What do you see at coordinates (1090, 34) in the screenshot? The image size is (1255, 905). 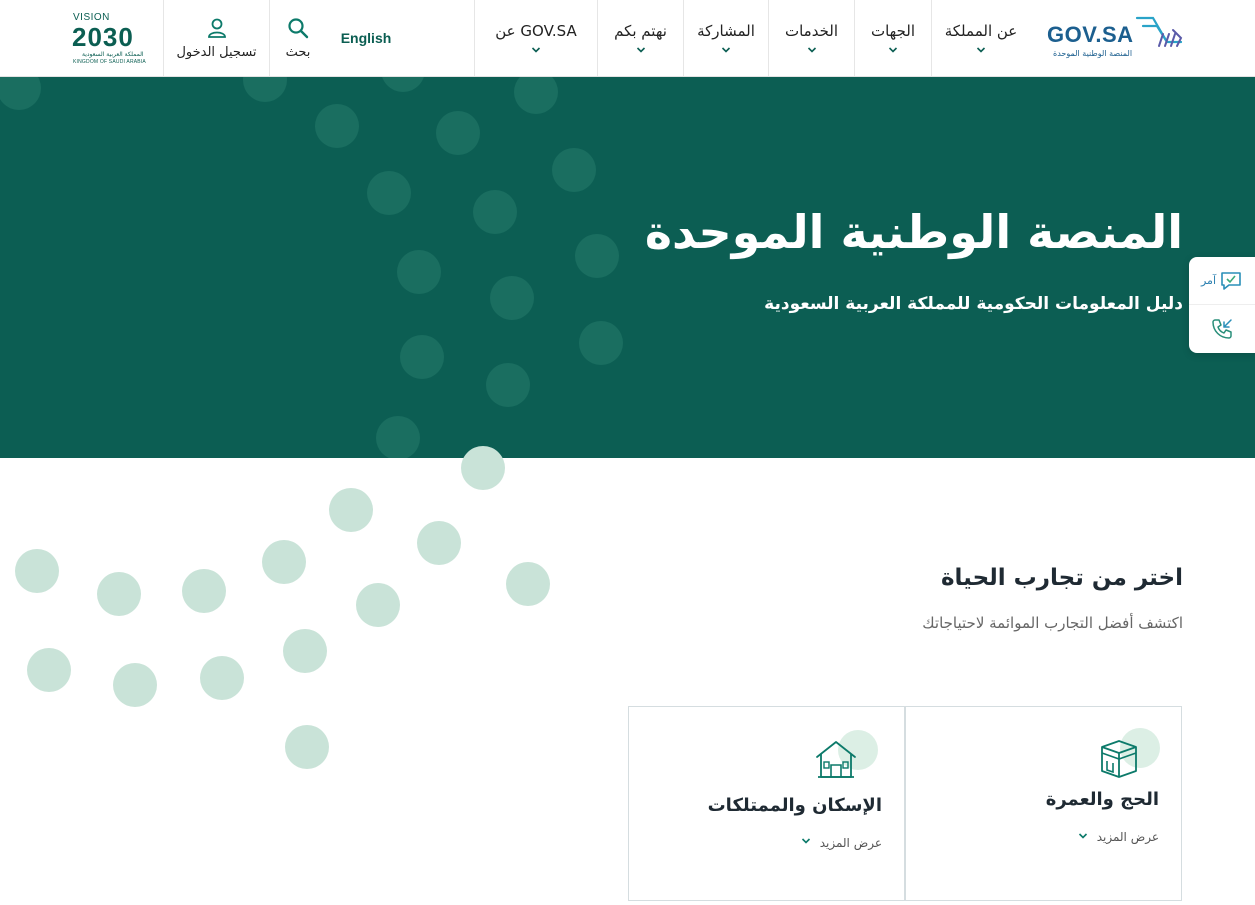 I see `logo-word: GOV.SA` at bounding box center [1090, 34].